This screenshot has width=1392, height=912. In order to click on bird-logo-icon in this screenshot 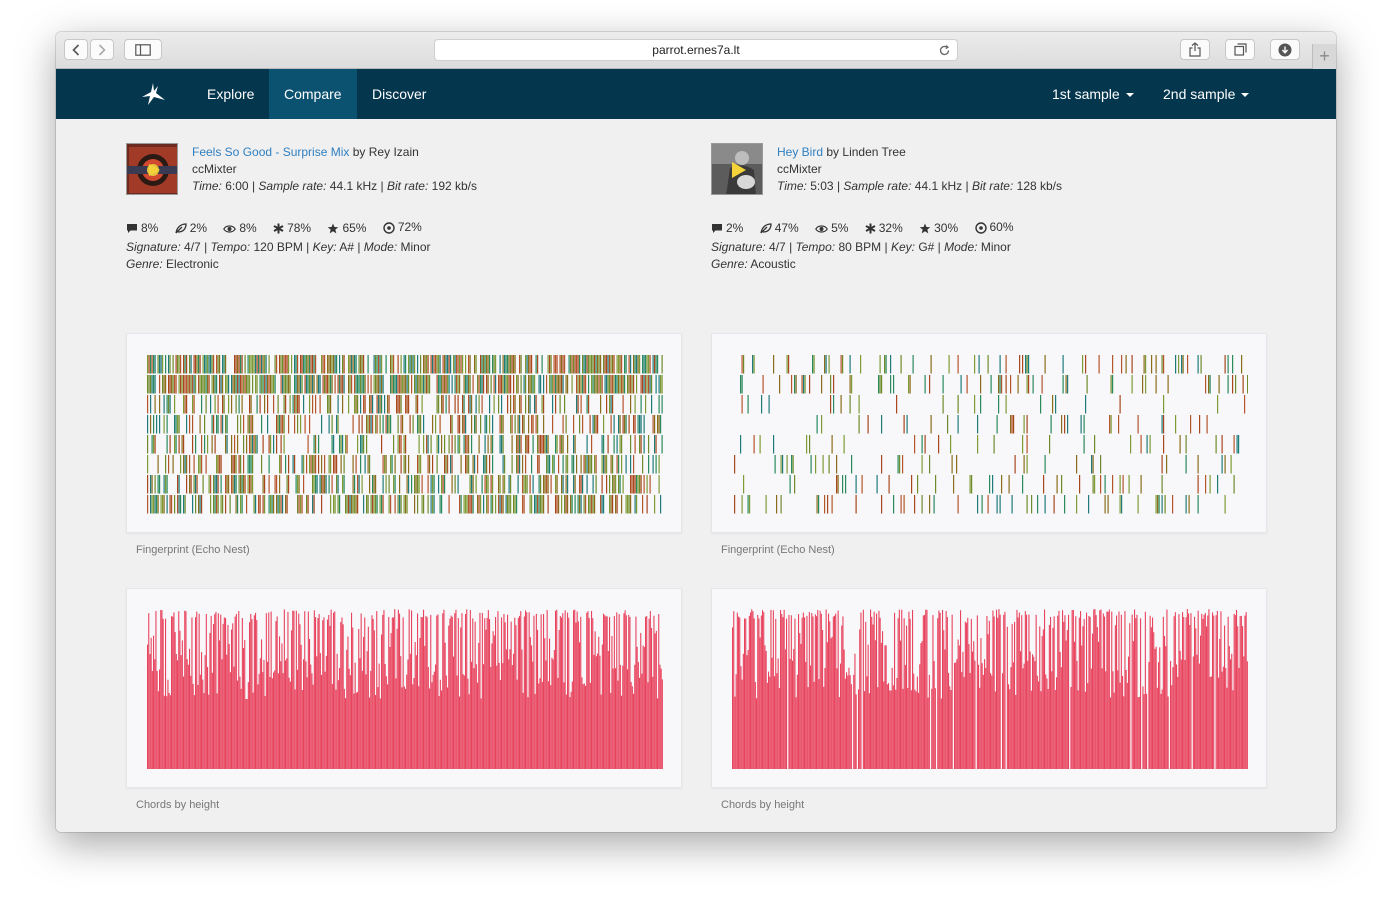, I will do `click(153, 96)`.